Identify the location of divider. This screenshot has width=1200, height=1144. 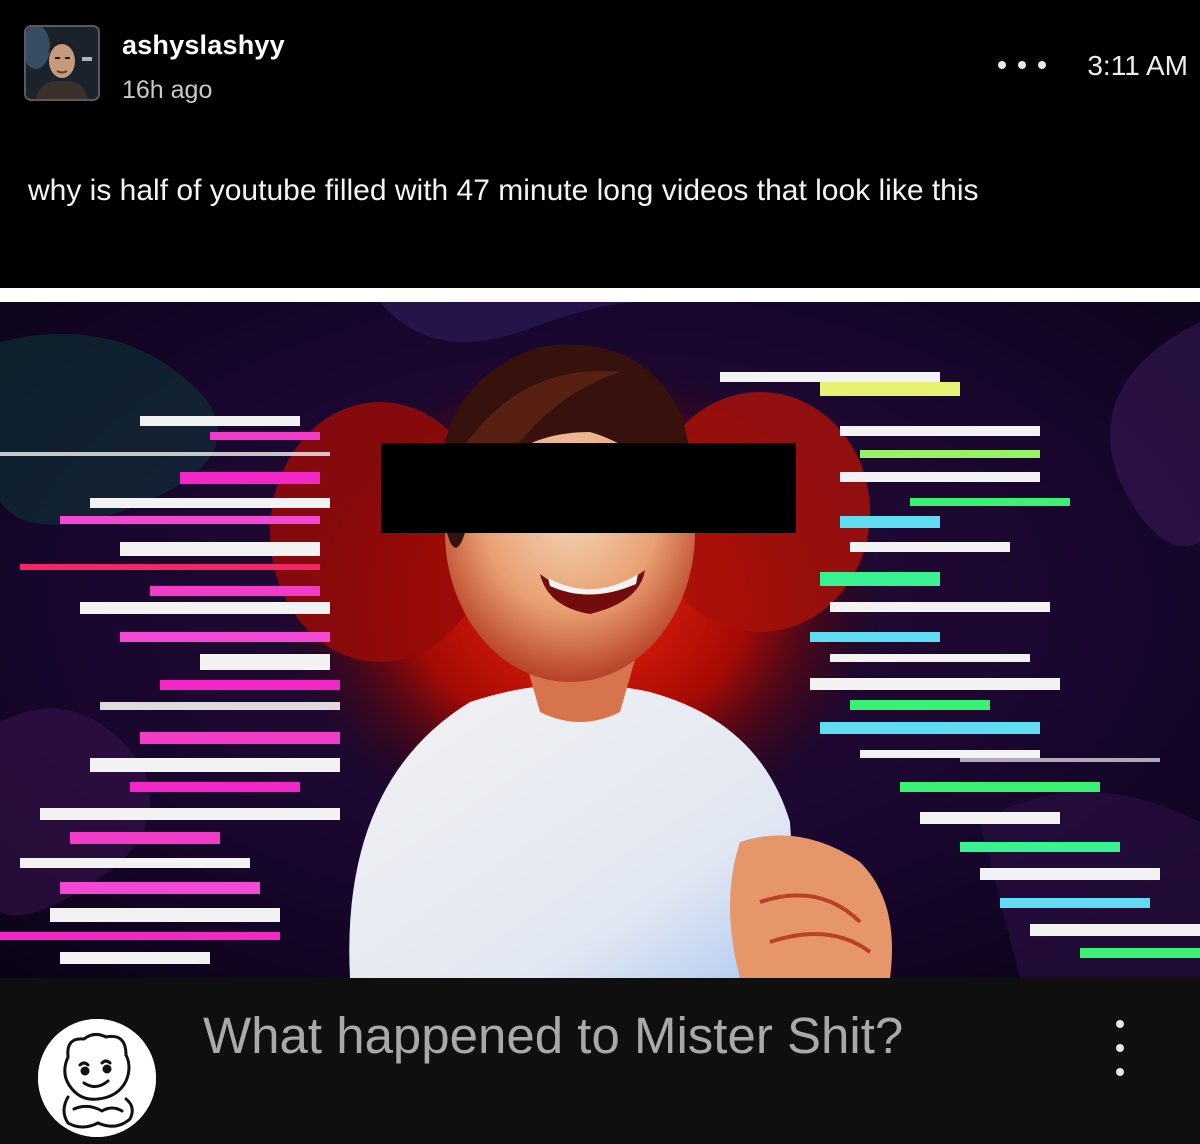
(600, 295).